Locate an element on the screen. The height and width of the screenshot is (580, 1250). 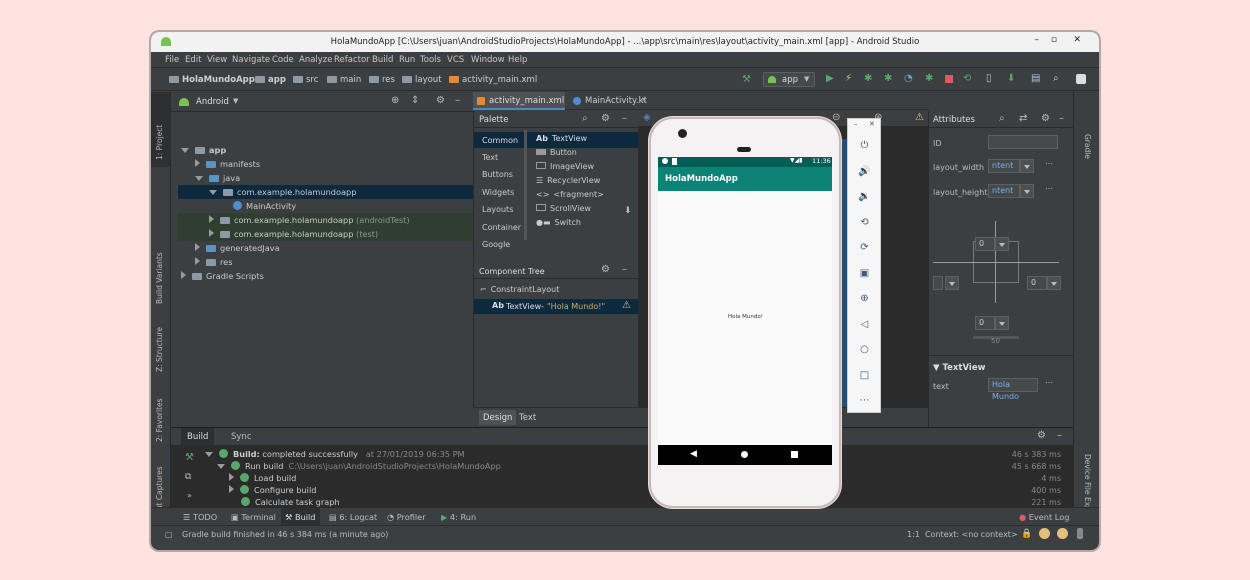
hammer-icon: ⚒ is located at coordinates (746, 79).